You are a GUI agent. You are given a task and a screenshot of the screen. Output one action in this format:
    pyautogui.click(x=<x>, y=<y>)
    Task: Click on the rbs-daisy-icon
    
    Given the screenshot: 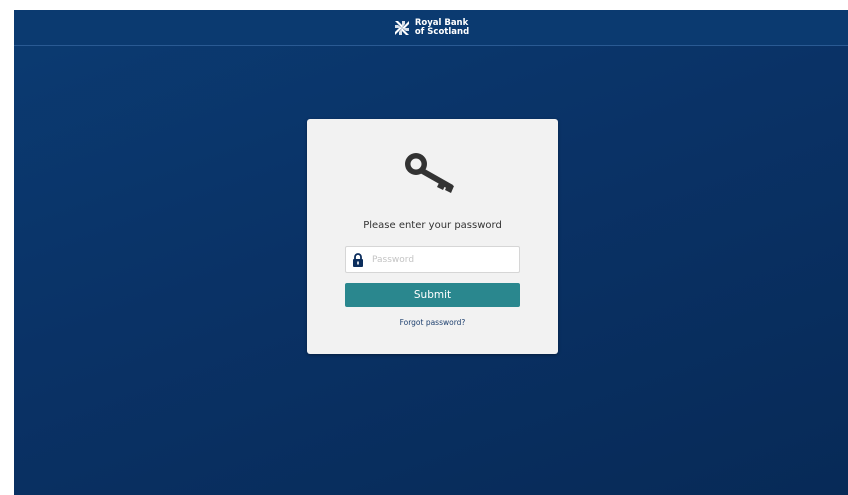 What is the action you would take?
    pyautogui.click(x=401, y=27)
    